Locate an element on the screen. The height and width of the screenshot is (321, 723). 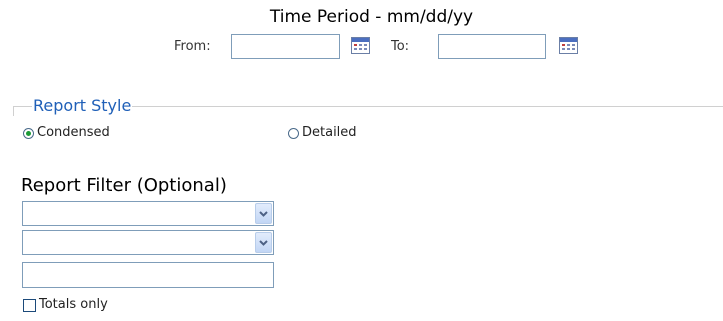
radio-button-detailed is located at coordinates (293, 133).